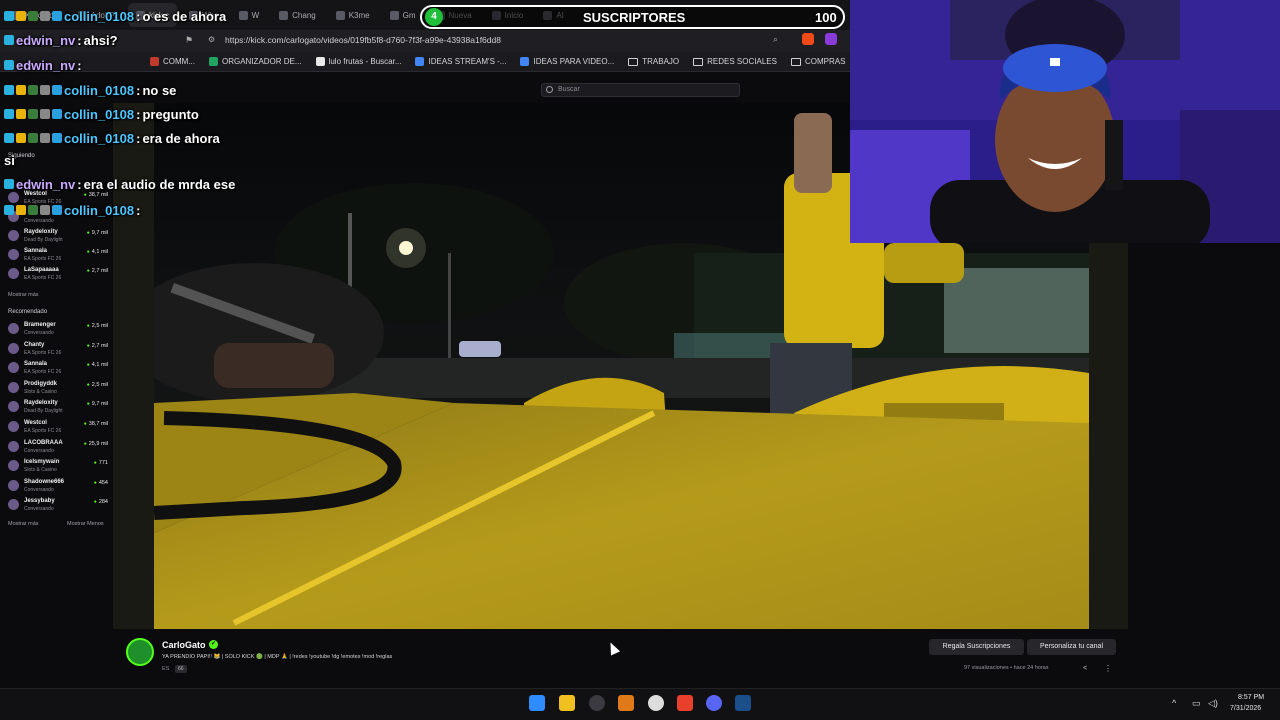 The height and width of the screenshot is (720, 1280). Describe the element at coordinates (58, 487) in the screenshot. I see `sidebar-channel-item: Shadowne666Conversando 454` at that location.